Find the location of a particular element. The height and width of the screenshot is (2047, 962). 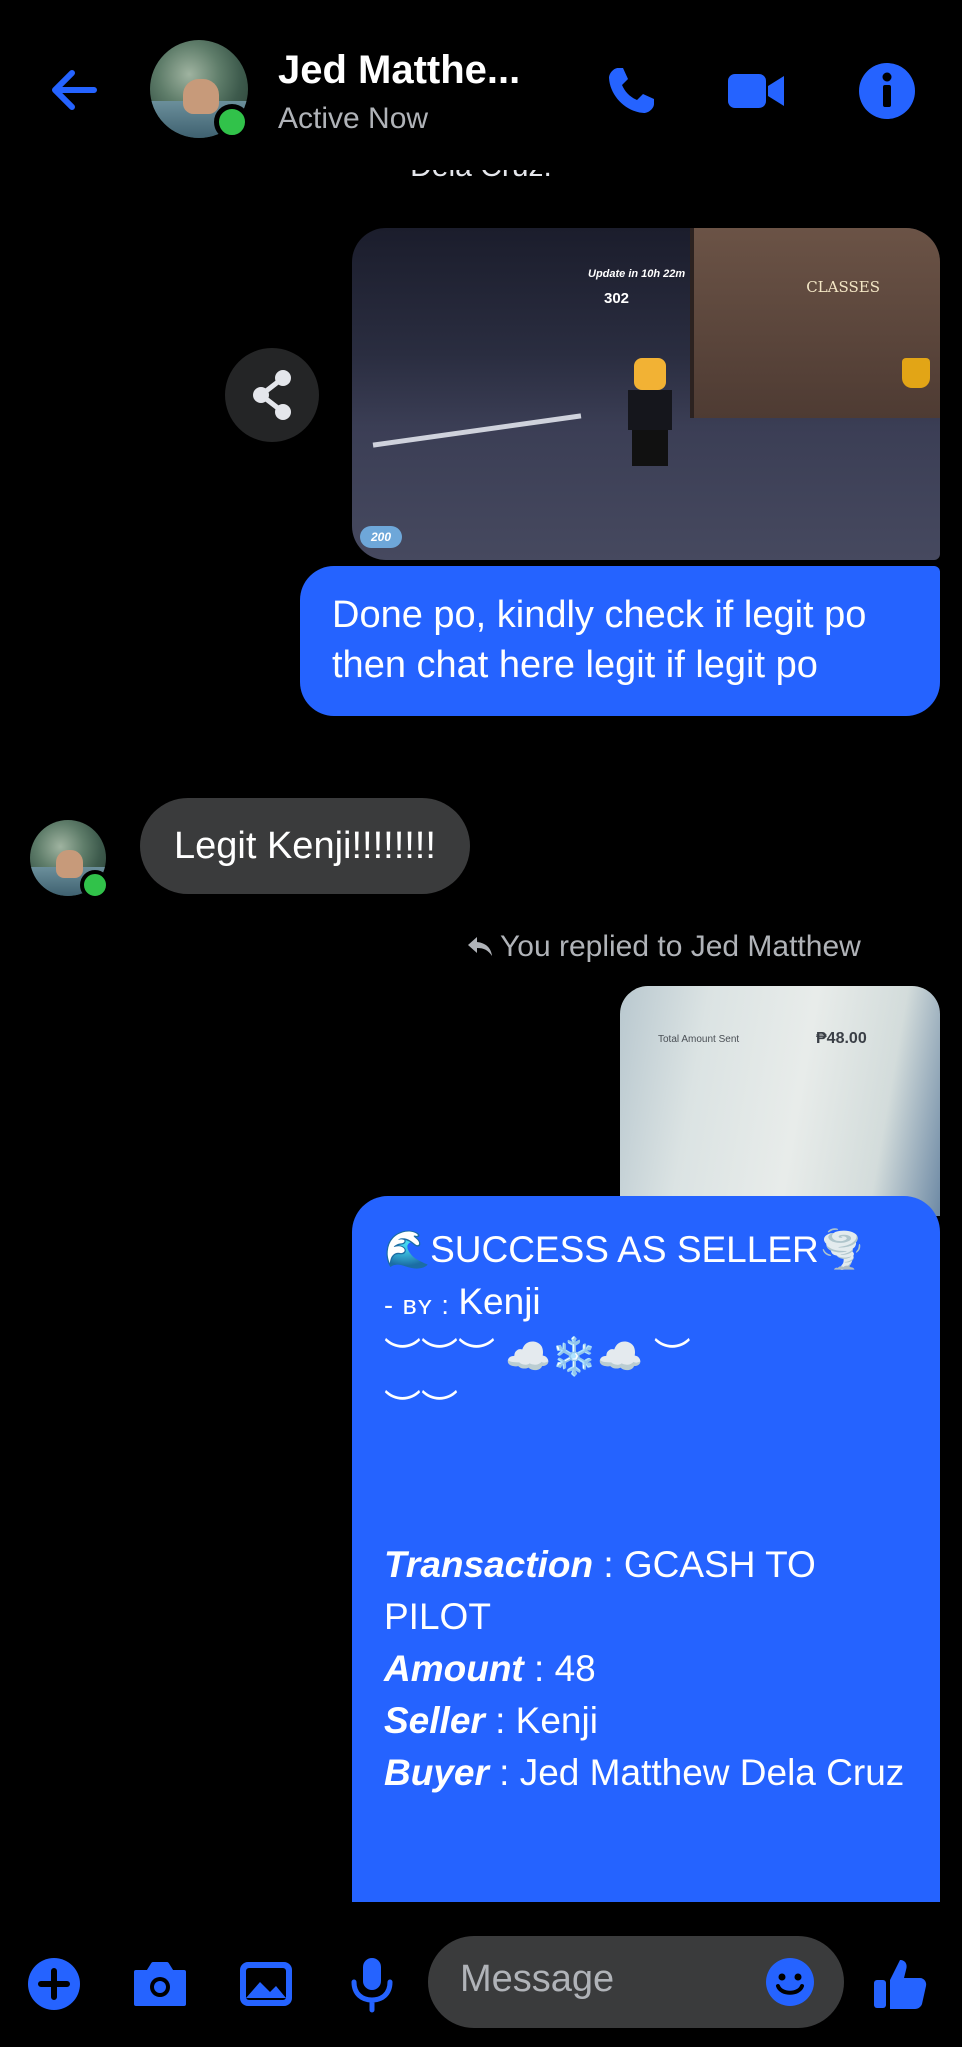

receipt-label: Total Amount Sent is located at coordinates (699, 1039).